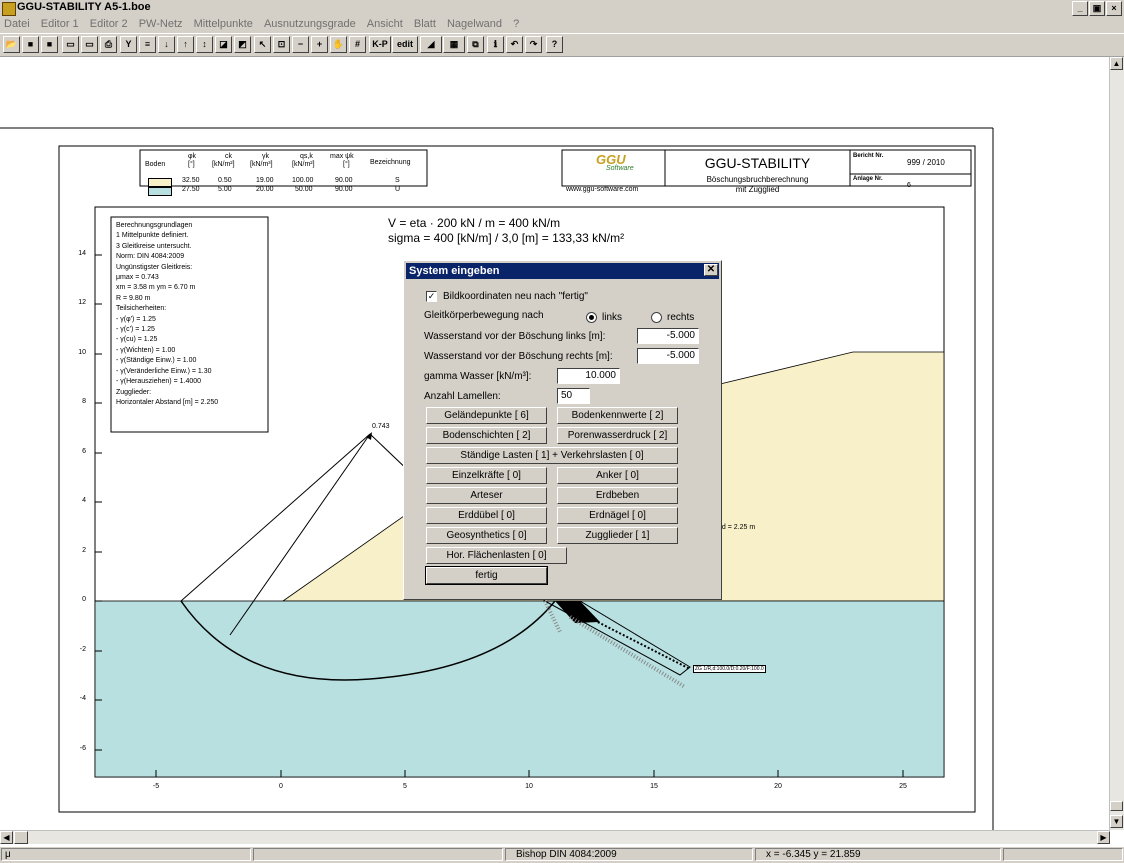 The image size is (1124, 863). What do you see at coordinates (108, 44) in the screenshot?
I see `print-icon: ⎙` at bounding box center [108, 44].